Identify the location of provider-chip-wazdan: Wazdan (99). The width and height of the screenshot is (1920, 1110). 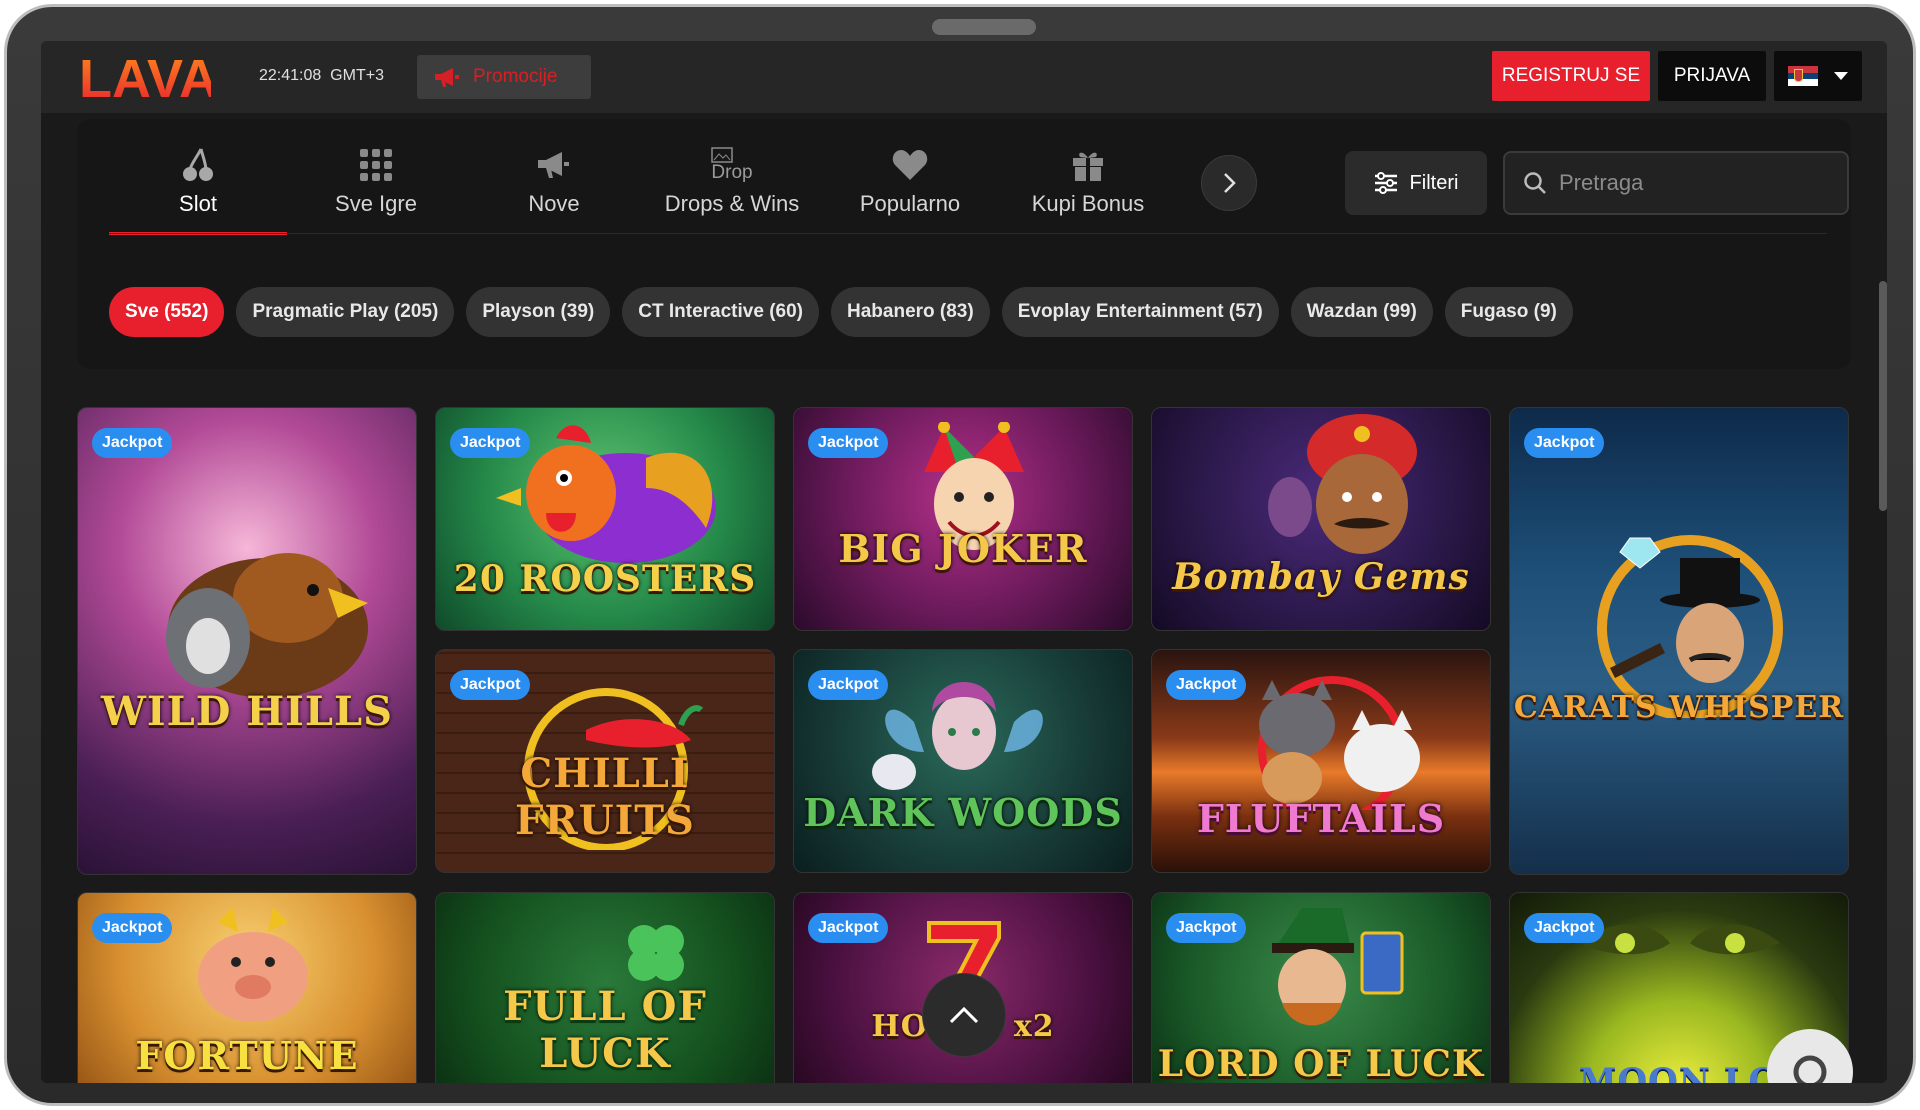
(1361, 312).